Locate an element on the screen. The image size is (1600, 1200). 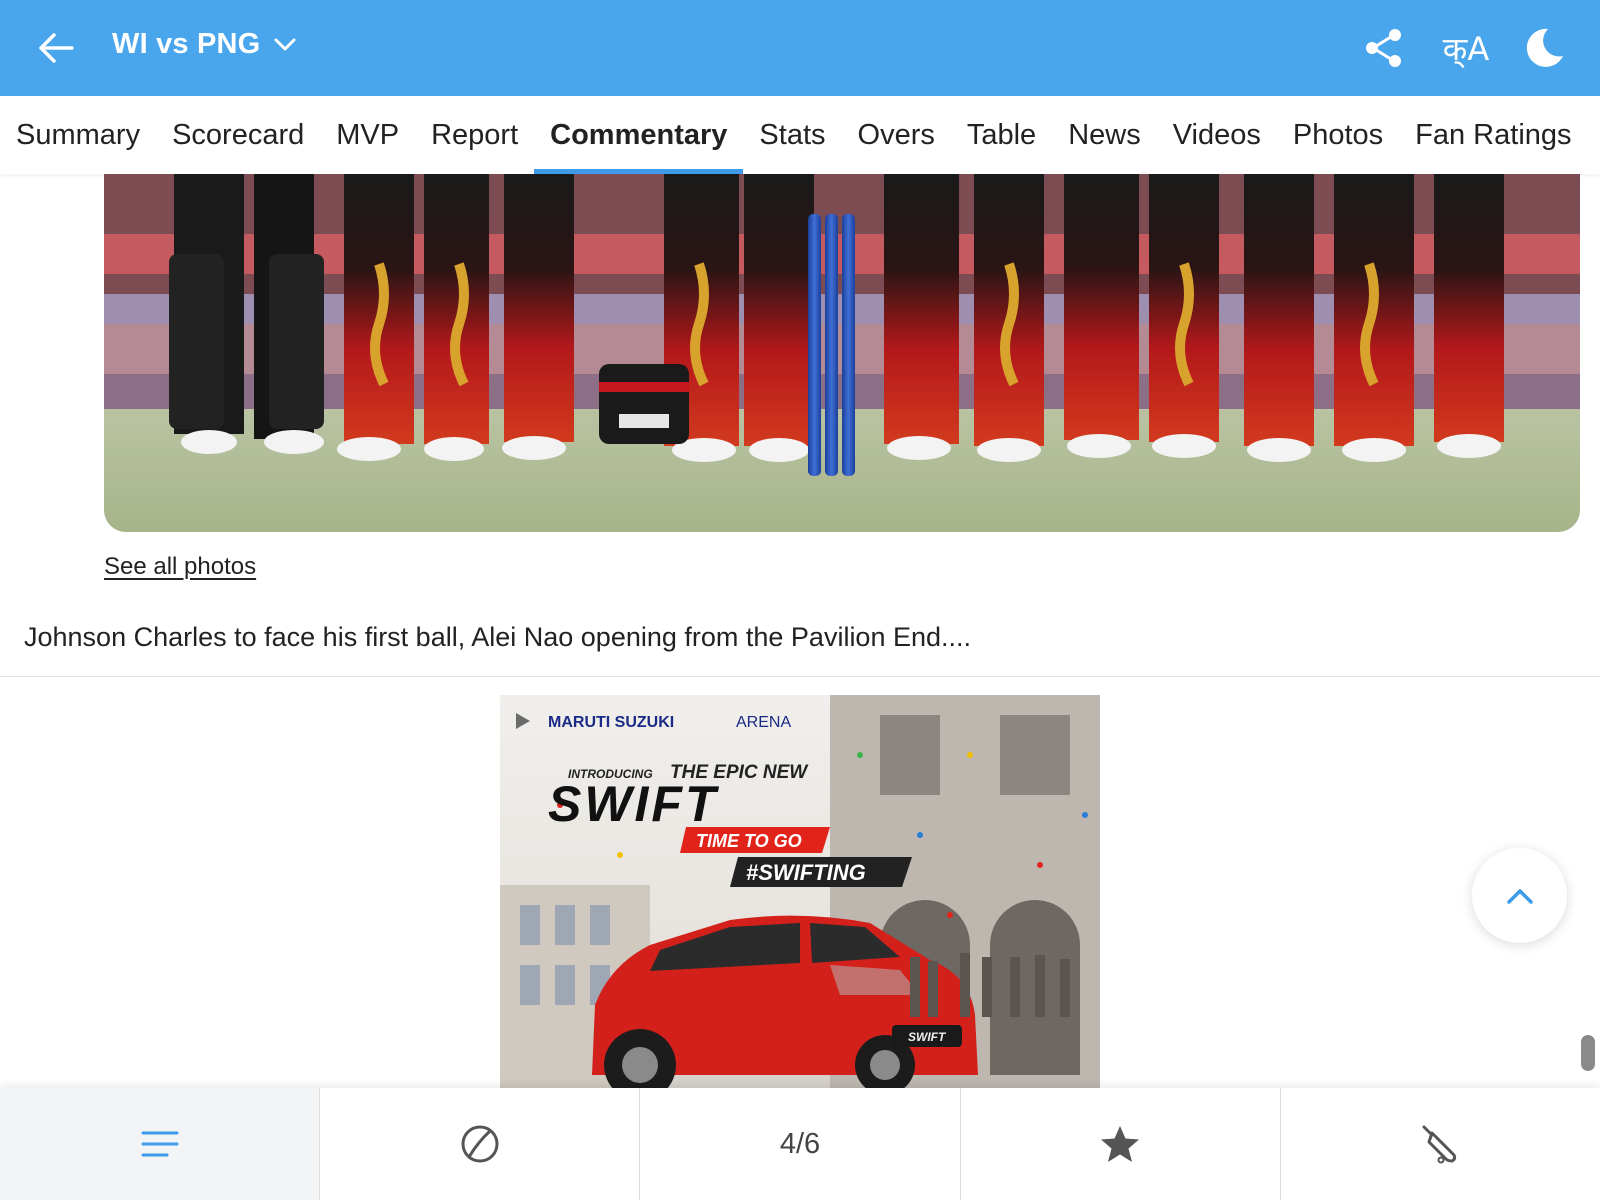
tab-fan-ratings: Fan Ratings is located at coordinates (1493, 135).